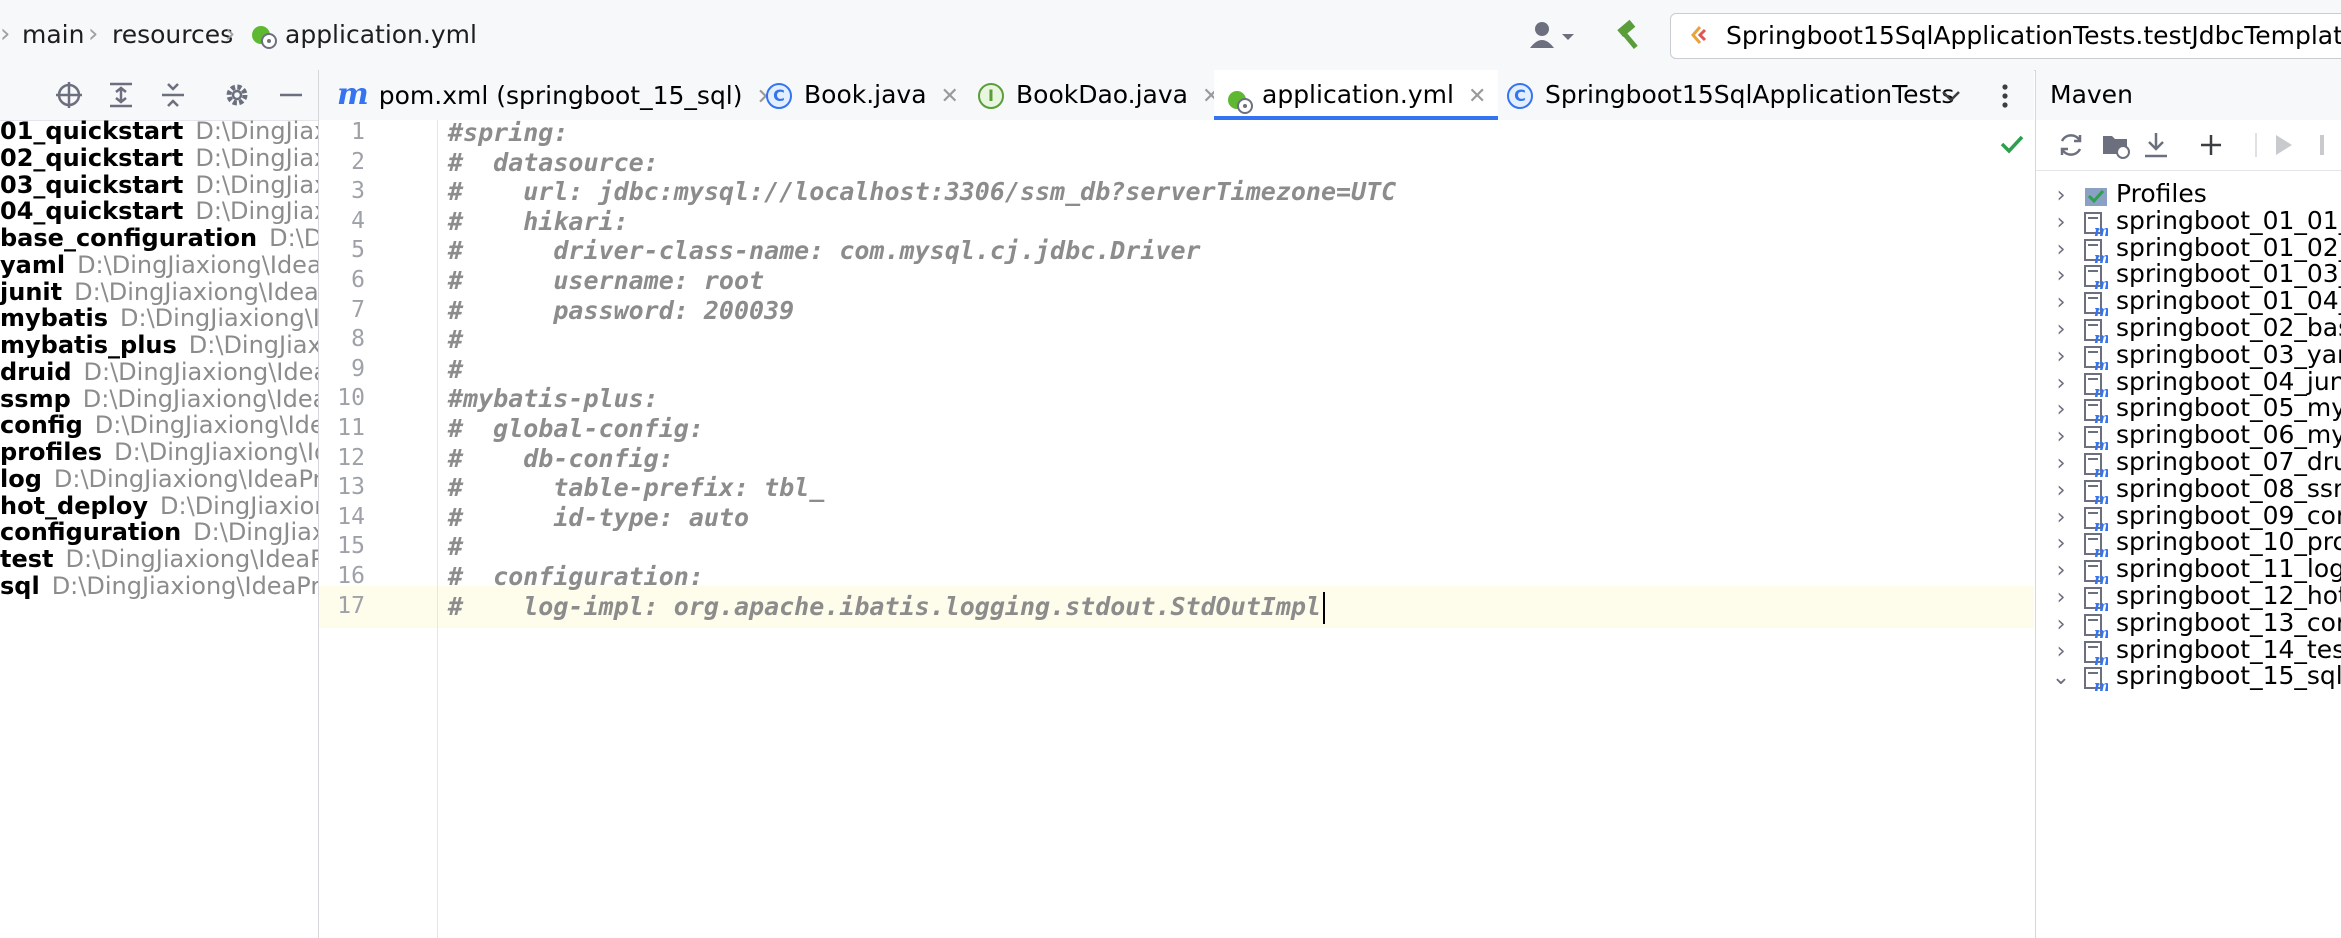 This screenshot has height=938, width=2341. Describe the element at coordinates (20, 585) in the screenshot. I see `module-name: sql` at that location.